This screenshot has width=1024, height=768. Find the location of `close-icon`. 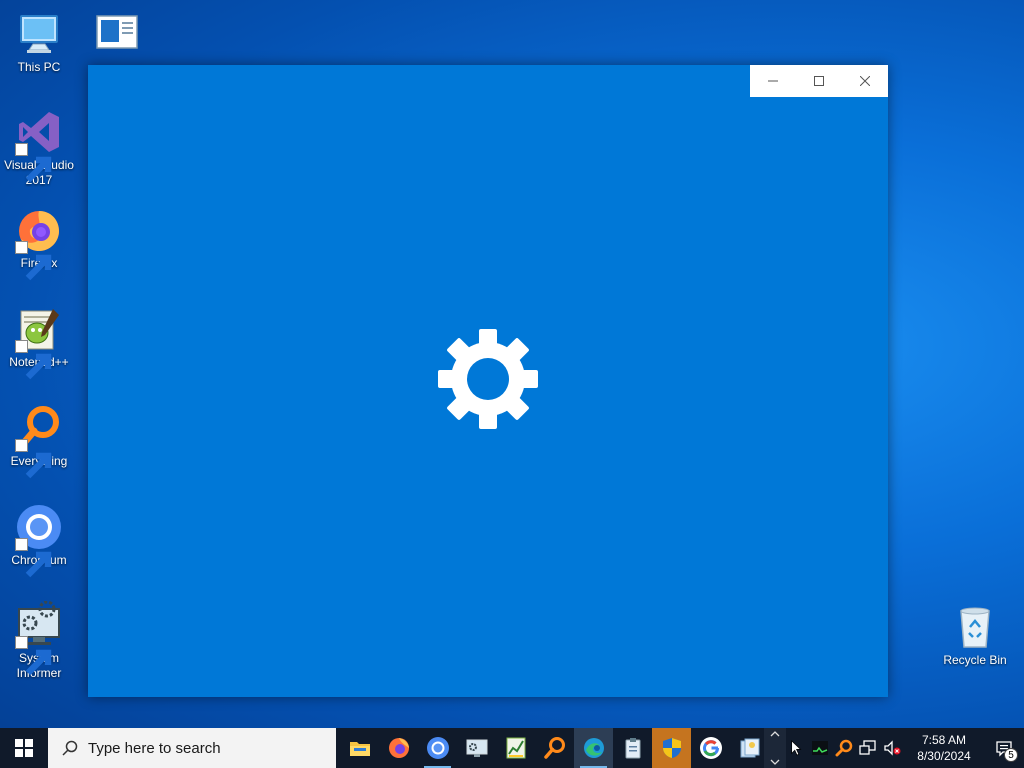

close-icon is located at coordinates (865, 81).